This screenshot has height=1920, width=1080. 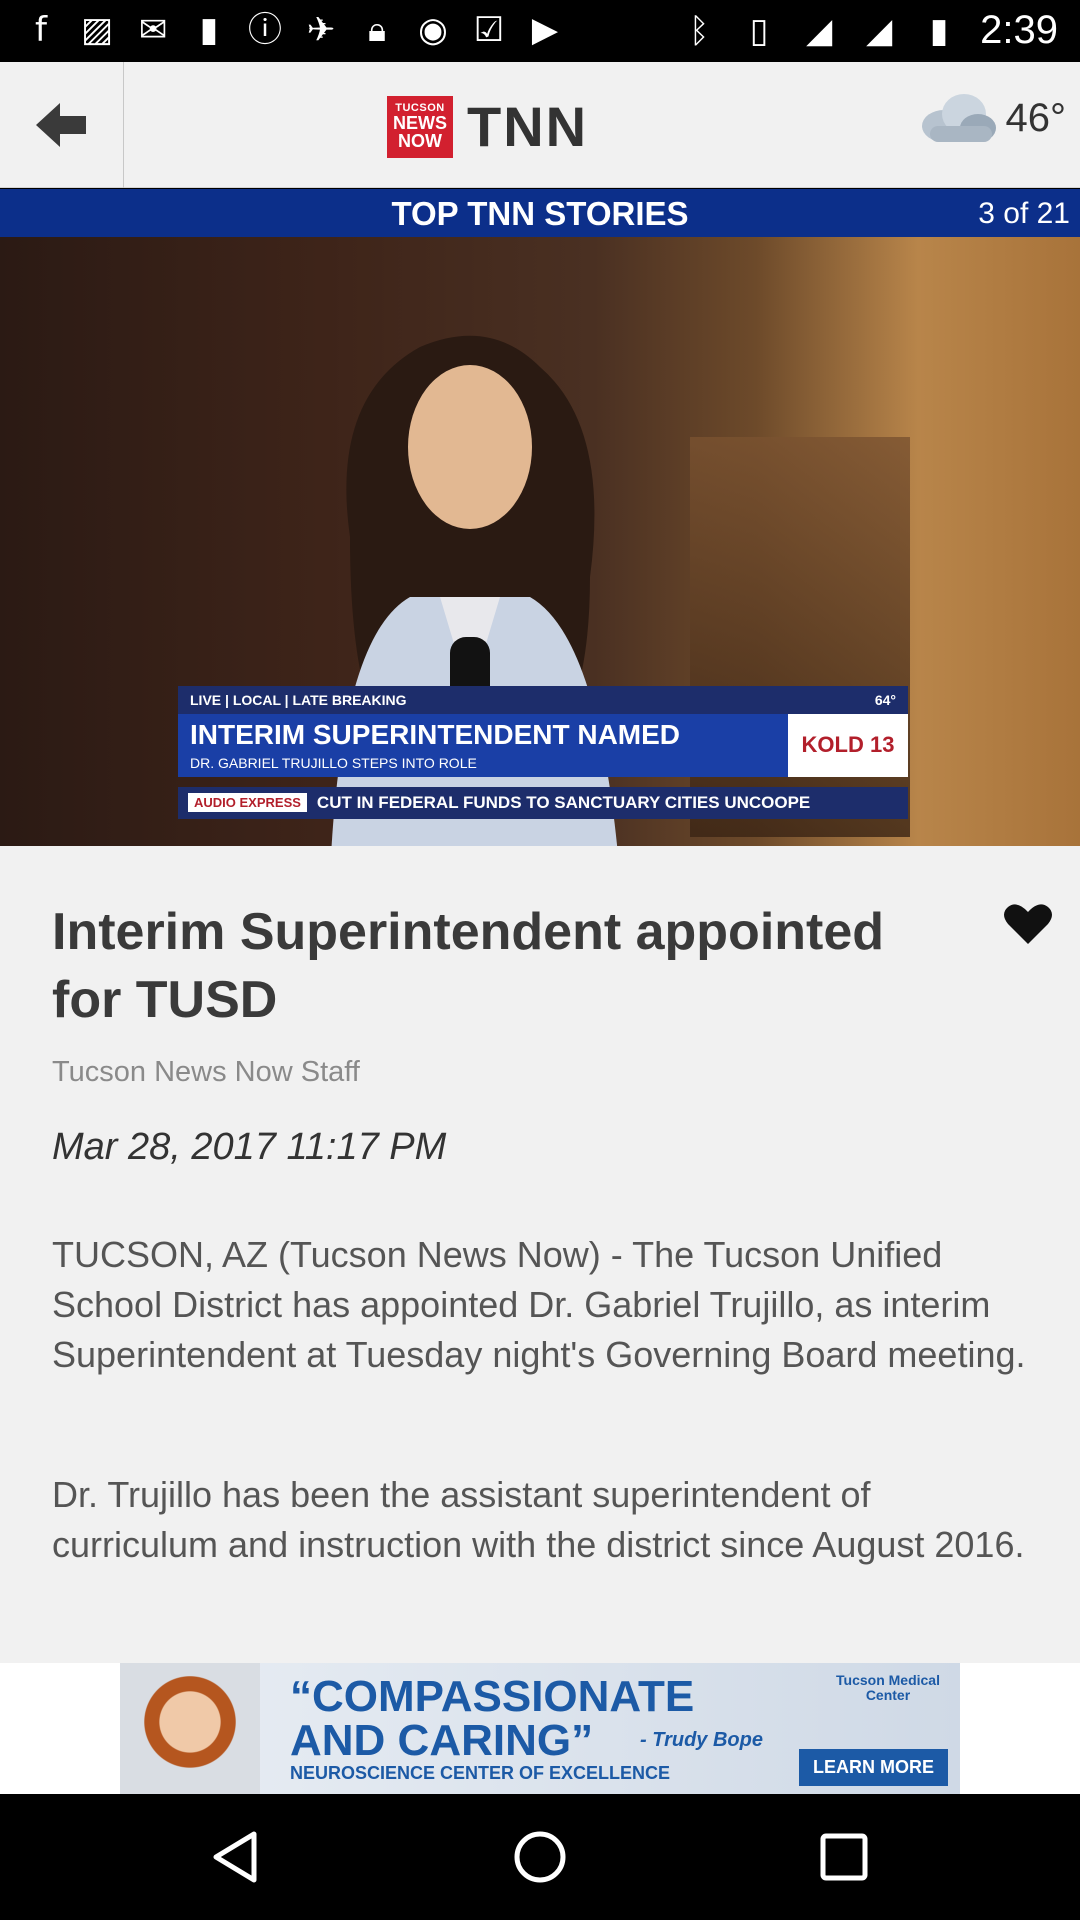 I want to click on chat-icon: ◉, so click(x=433, y=30).